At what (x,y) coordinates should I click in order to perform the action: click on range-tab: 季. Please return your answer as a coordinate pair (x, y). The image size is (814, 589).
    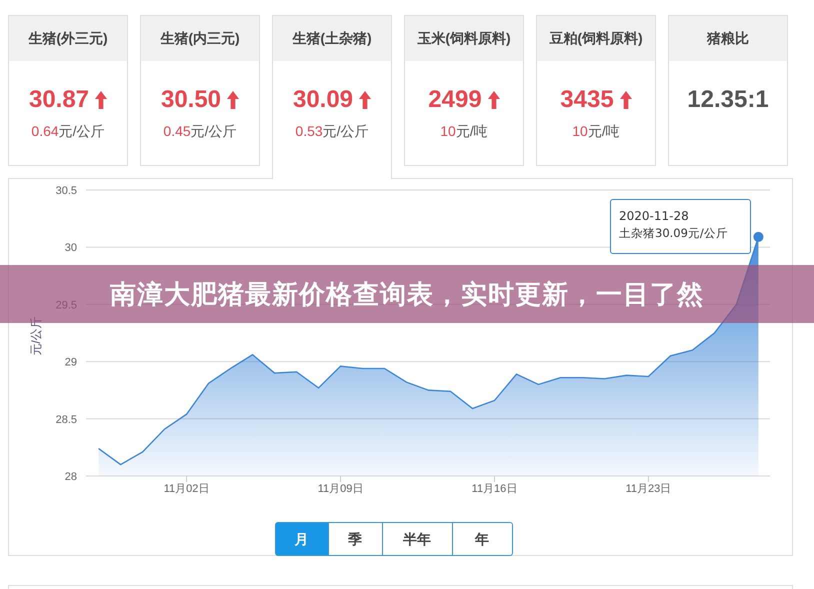
    Looking at the image, I should click on (355, 539).